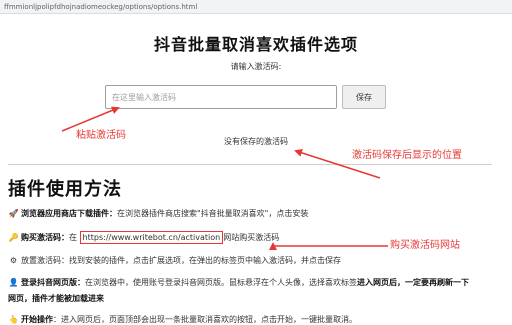 The height and width of the screenshot is (325, 512). I want to click on step-text: 在, so click(73, 237).